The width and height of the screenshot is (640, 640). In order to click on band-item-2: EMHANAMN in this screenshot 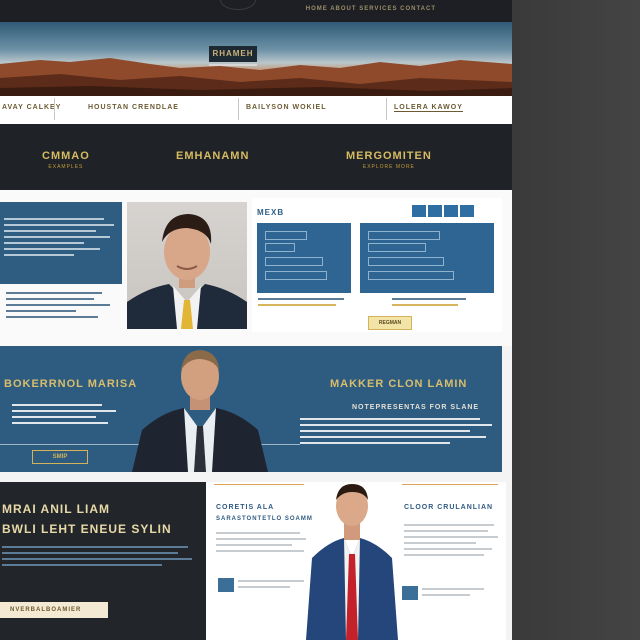, I will do `click(212, 157)`.